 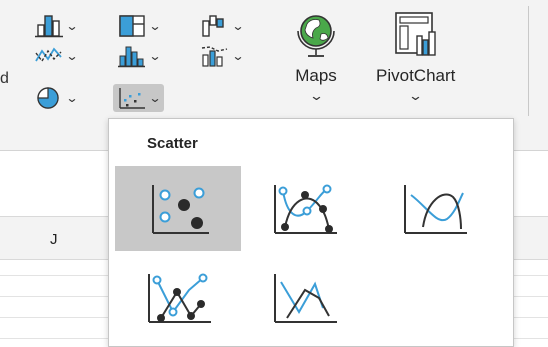 I want to click on pivotchart-label: PivotChart, so click(x=416, y=75).